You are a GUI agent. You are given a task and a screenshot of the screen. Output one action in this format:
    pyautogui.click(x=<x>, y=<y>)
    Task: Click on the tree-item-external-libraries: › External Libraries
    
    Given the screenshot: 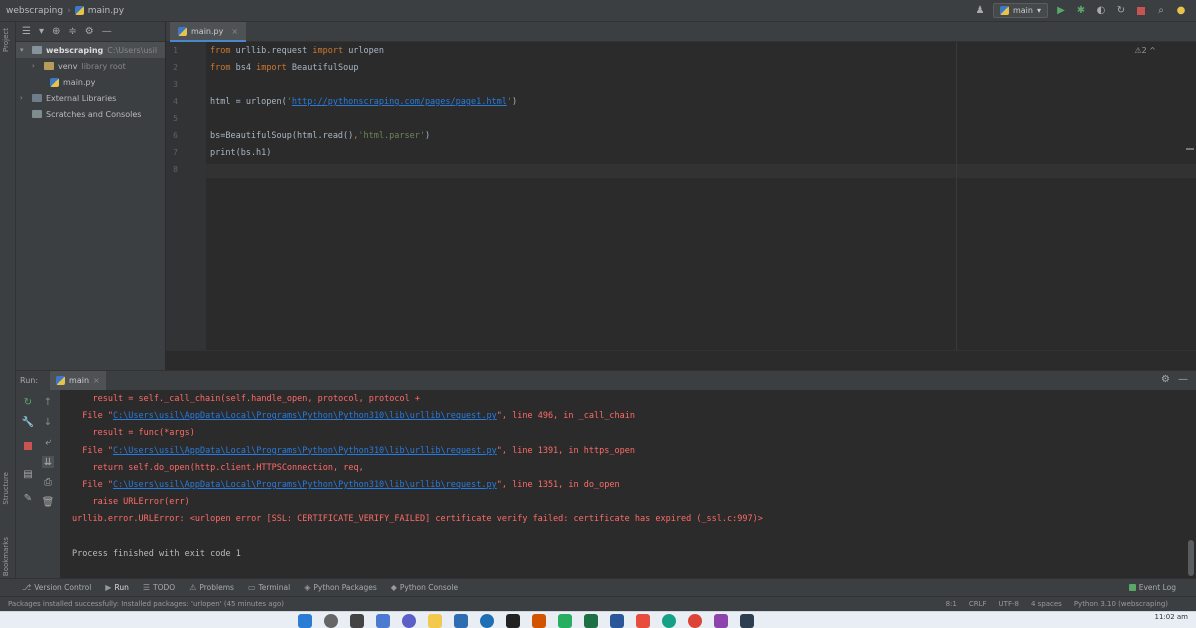 What is the action you would take?
    pyautogui.click(x=90, y=98)
    